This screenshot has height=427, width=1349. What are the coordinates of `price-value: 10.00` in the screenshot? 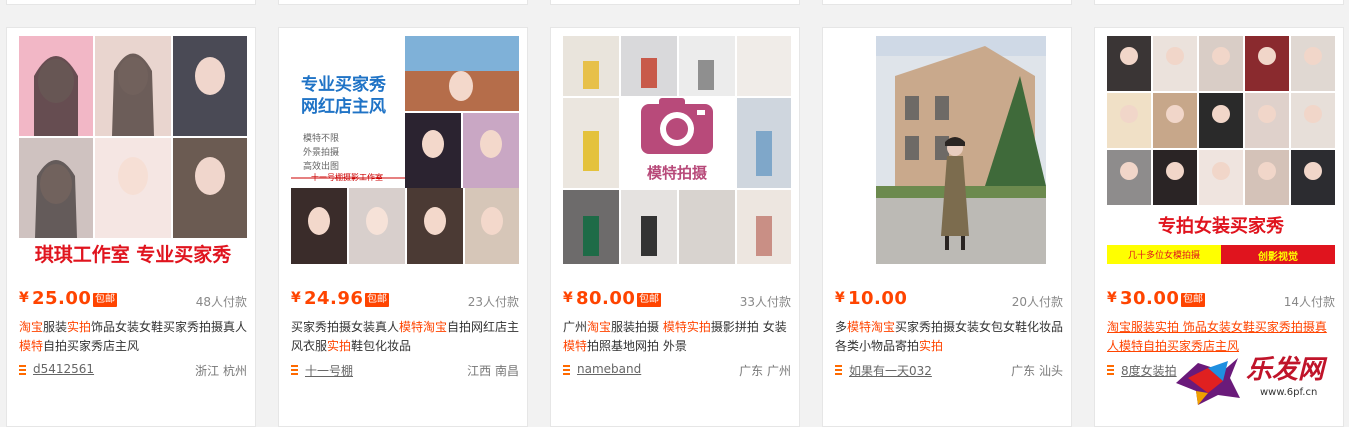 It's located at (878, 298).